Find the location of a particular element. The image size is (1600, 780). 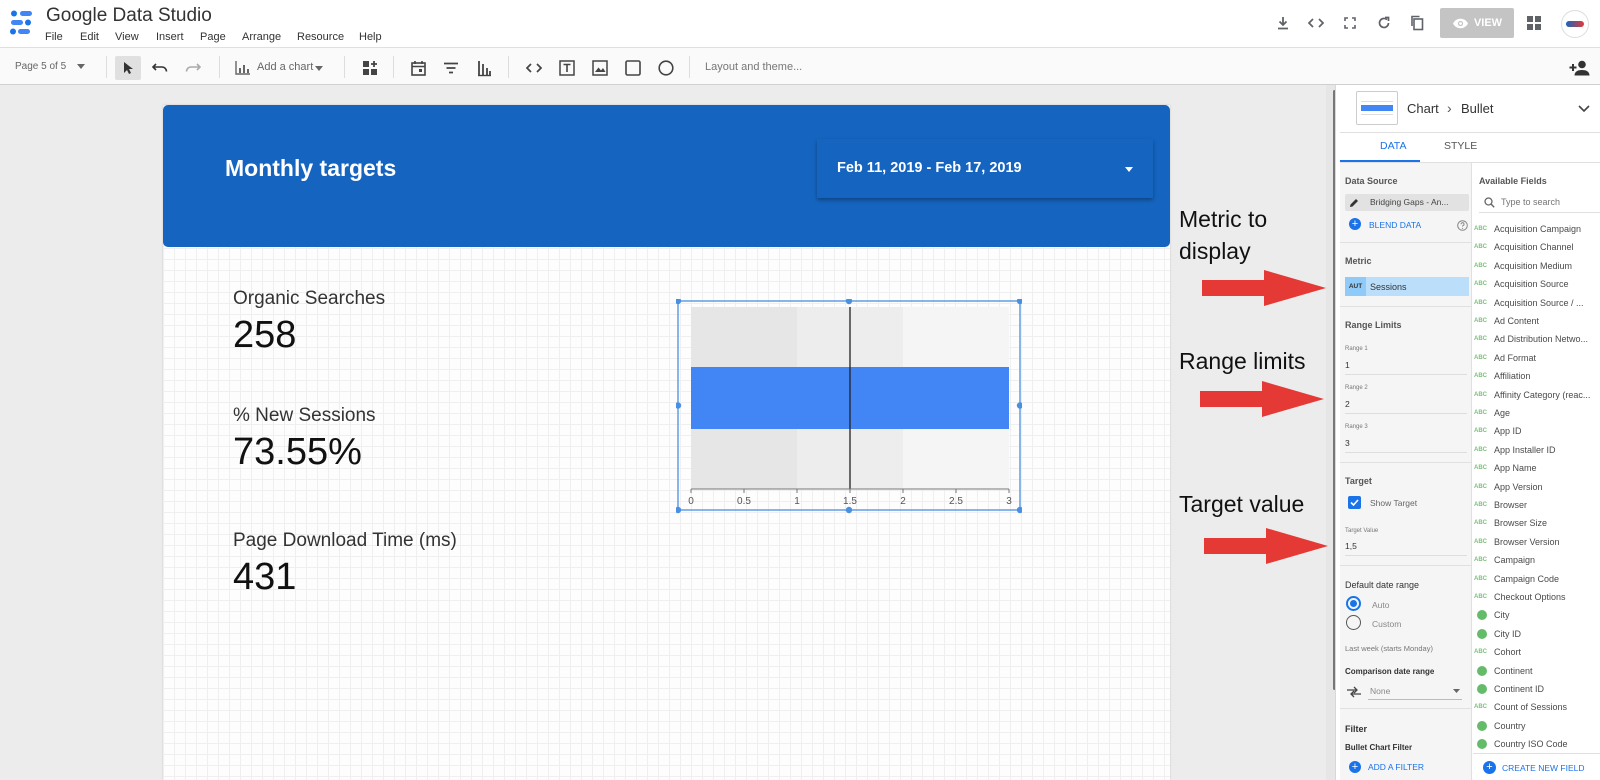

data-studio-logo-icon is located at coordinates (21, 22).